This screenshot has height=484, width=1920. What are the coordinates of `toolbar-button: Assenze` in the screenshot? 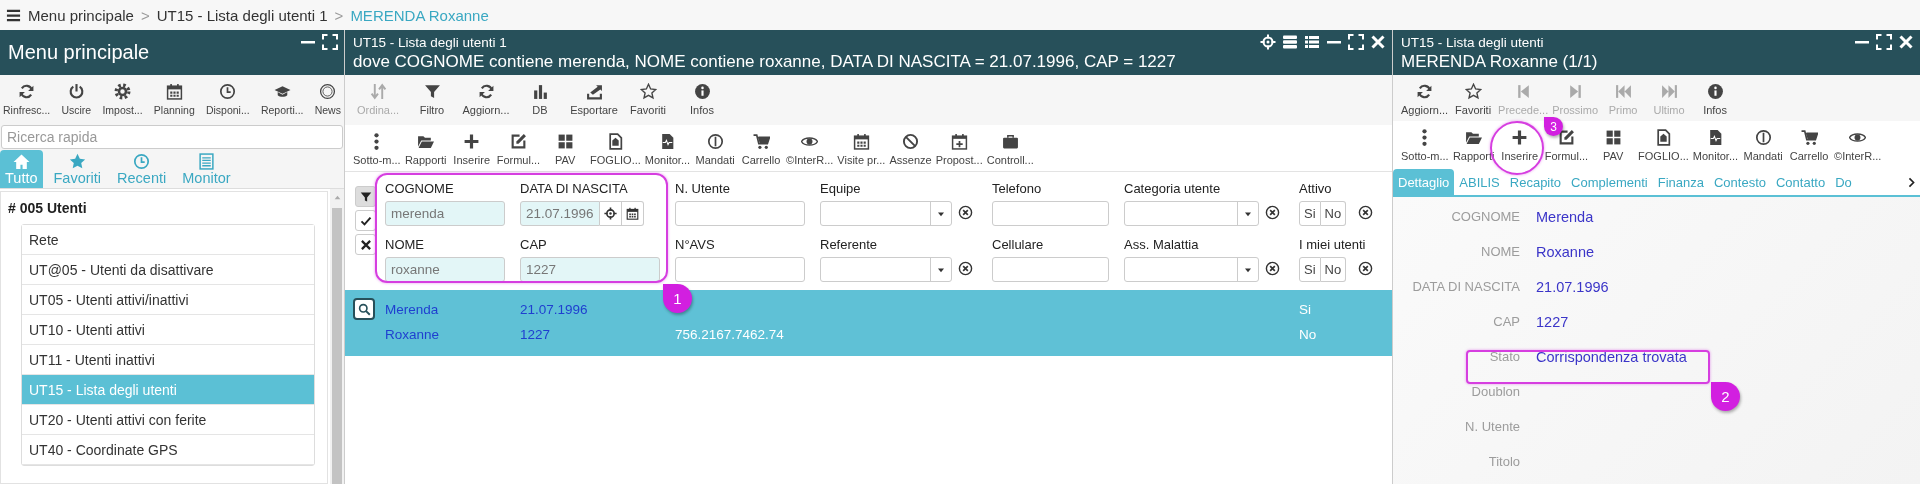 It's located at (910, 149).